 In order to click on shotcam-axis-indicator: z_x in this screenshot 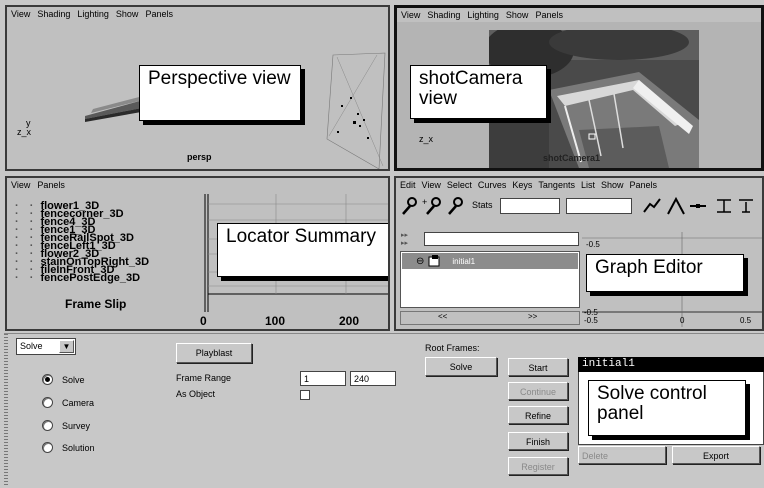, I will do `click(426, 139)`.